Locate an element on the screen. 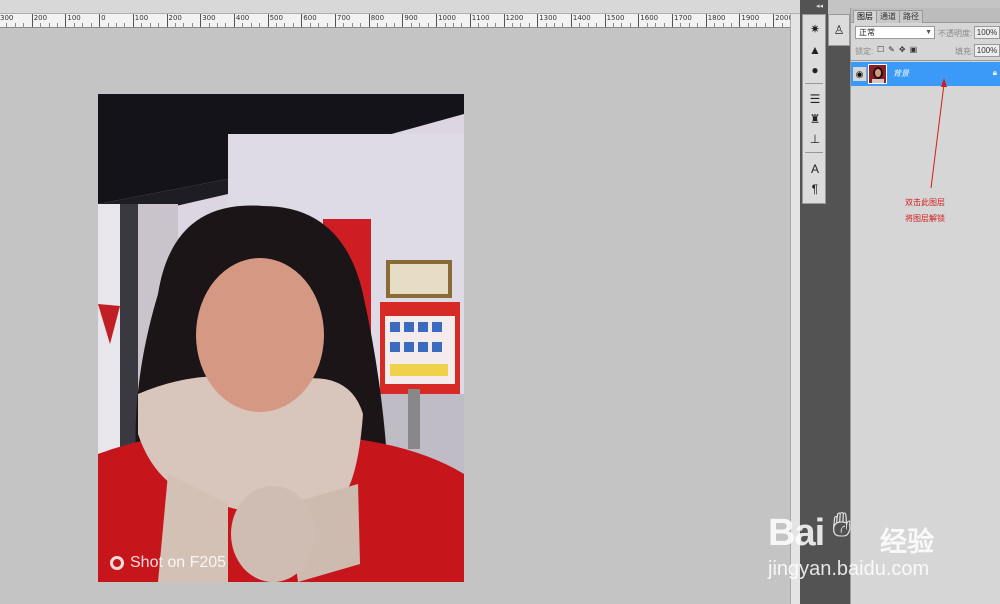  info-icon: ● is located at coordinates (815, 70).